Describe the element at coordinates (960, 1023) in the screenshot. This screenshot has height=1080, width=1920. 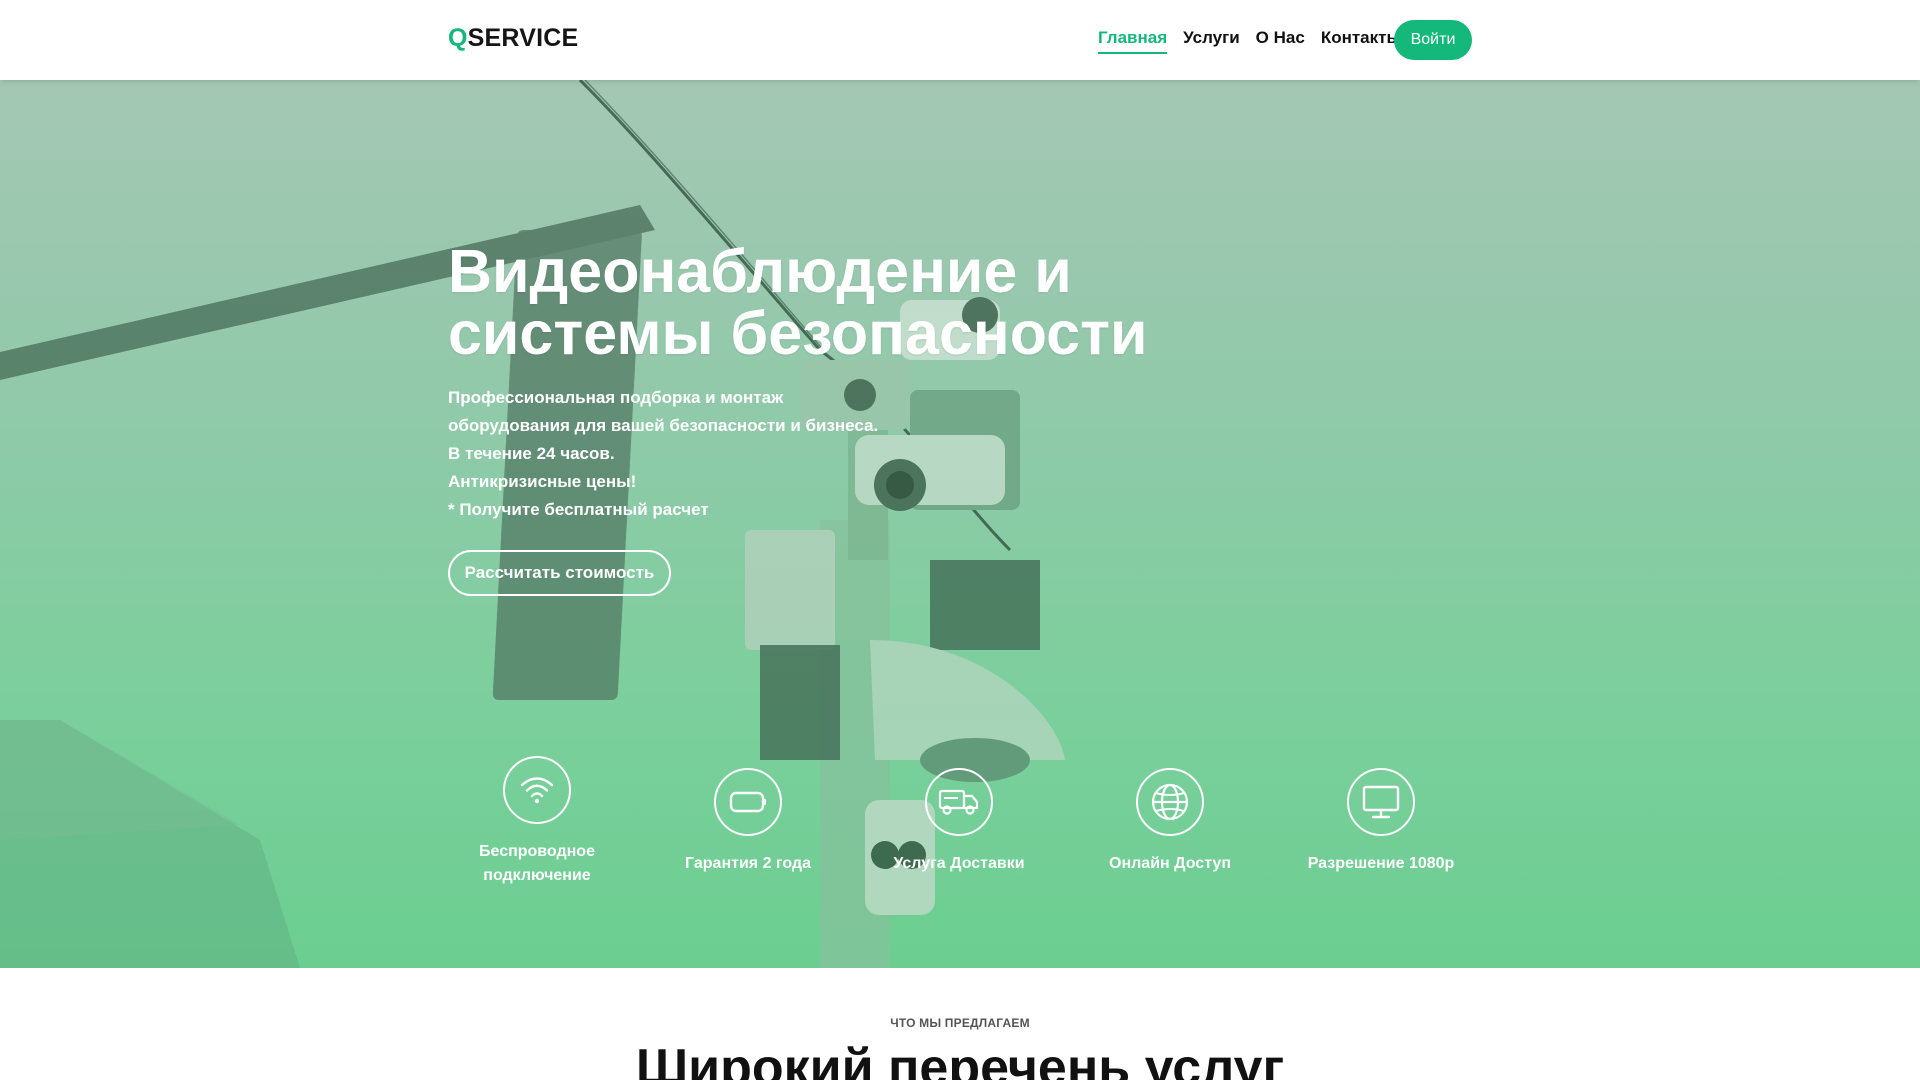
I see `services-kicker: ЧТО МЫ ПРЕДЛАГАЕМ` at that location.